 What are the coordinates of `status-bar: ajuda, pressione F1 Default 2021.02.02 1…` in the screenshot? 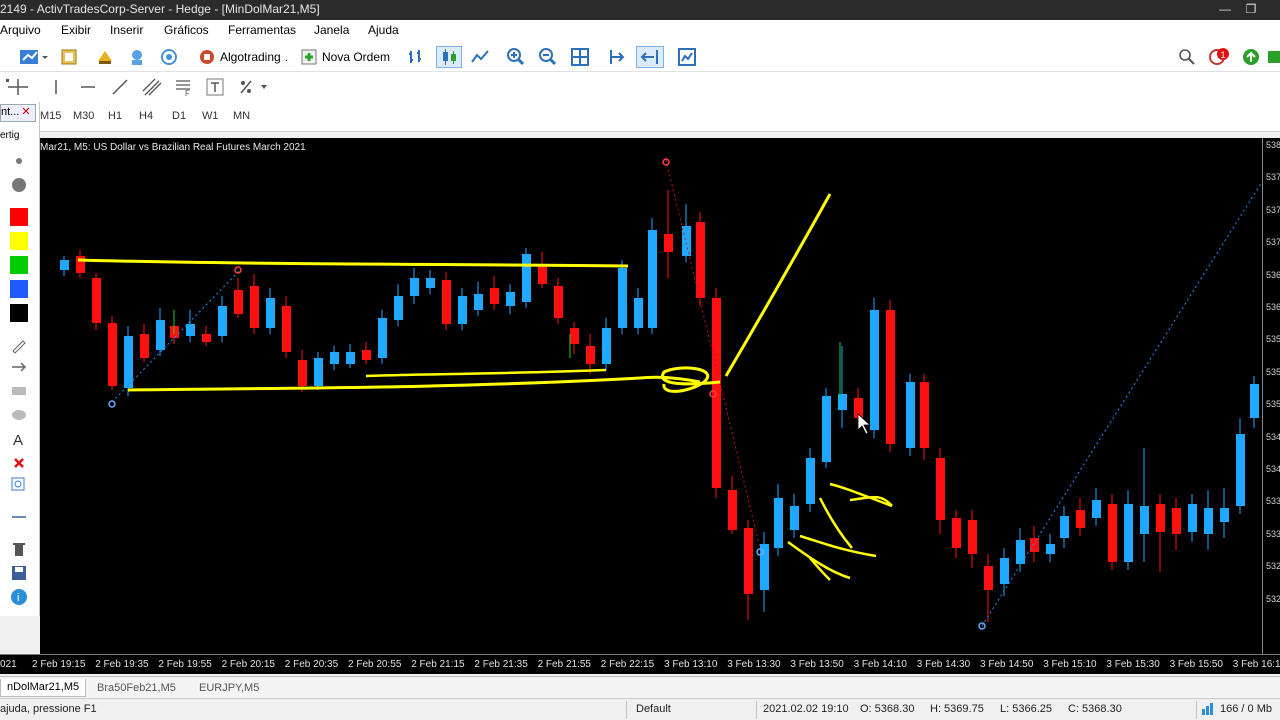 It's located at (640, 709).